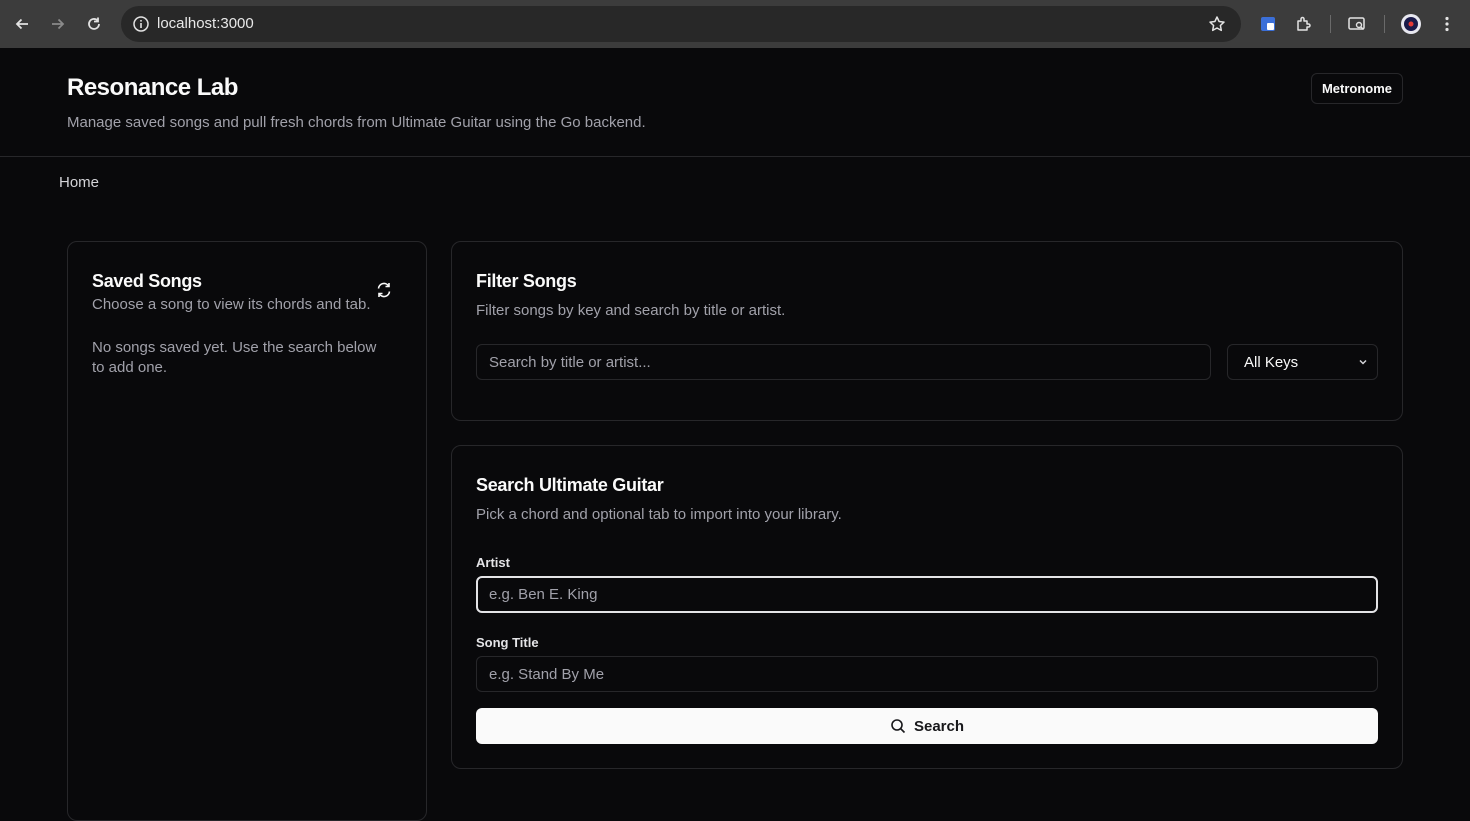  I want to click on profile-icon, so click(1411, 24).